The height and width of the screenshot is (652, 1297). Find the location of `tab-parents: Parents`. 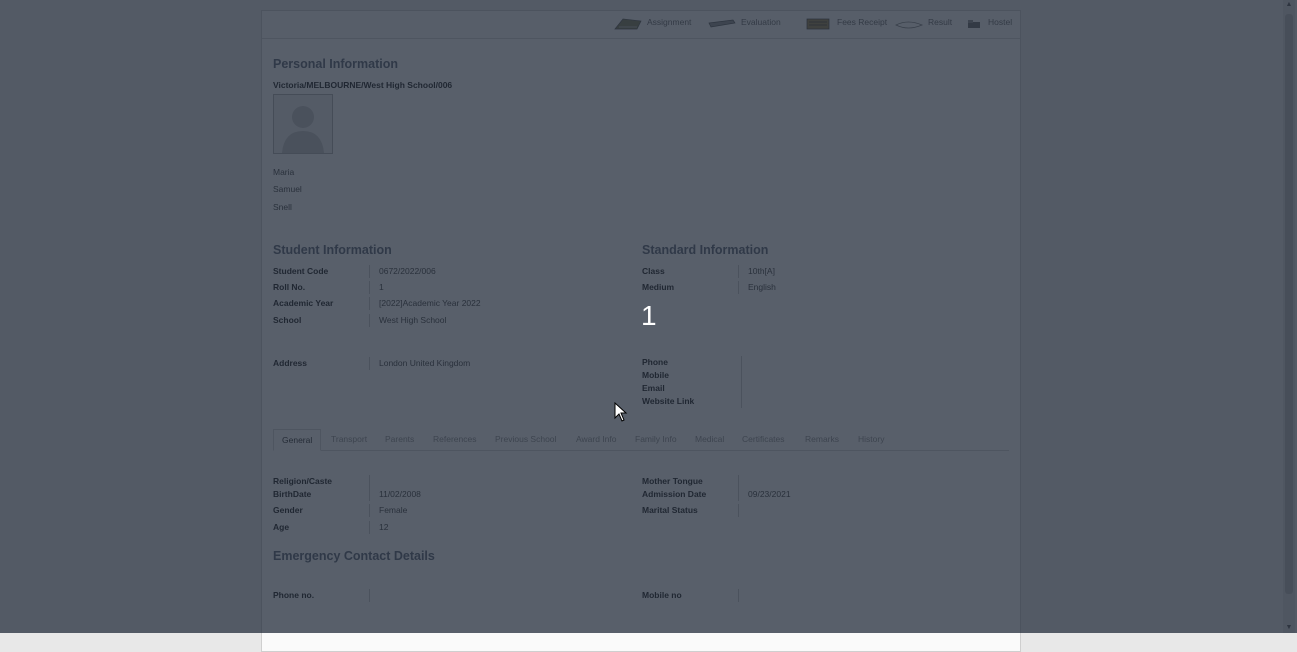

tab-parents: Parents is located at coordinates (399, 439).